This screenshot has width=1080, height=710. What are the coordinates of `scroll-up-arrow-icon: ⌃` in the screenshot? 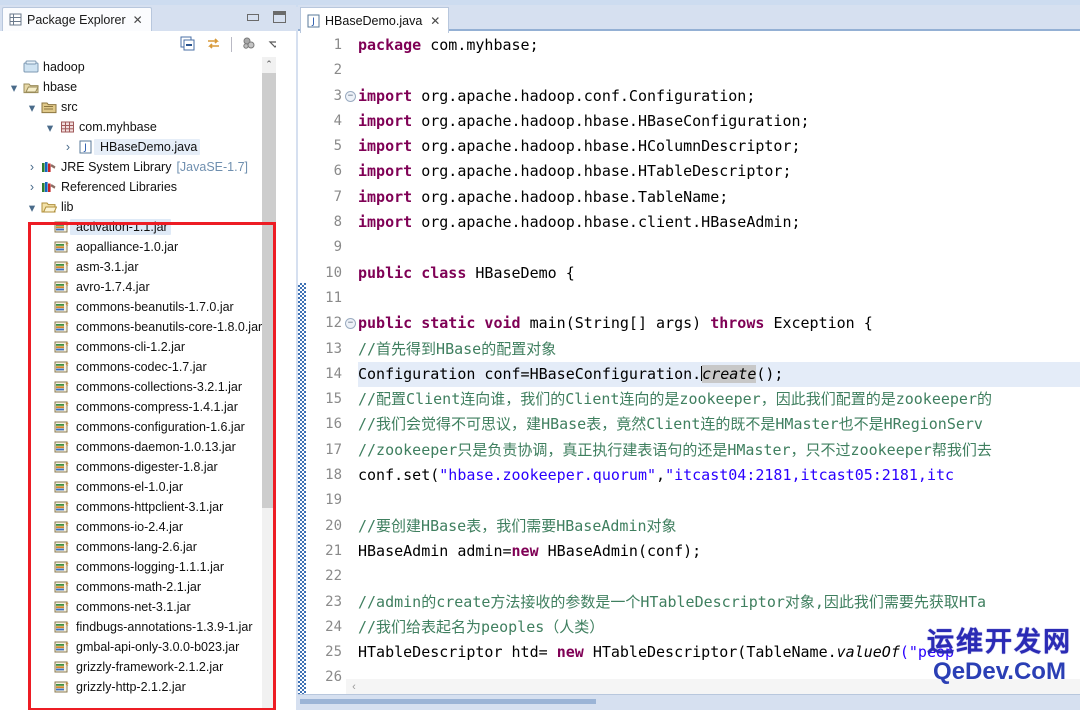 It's located at (269, 64).